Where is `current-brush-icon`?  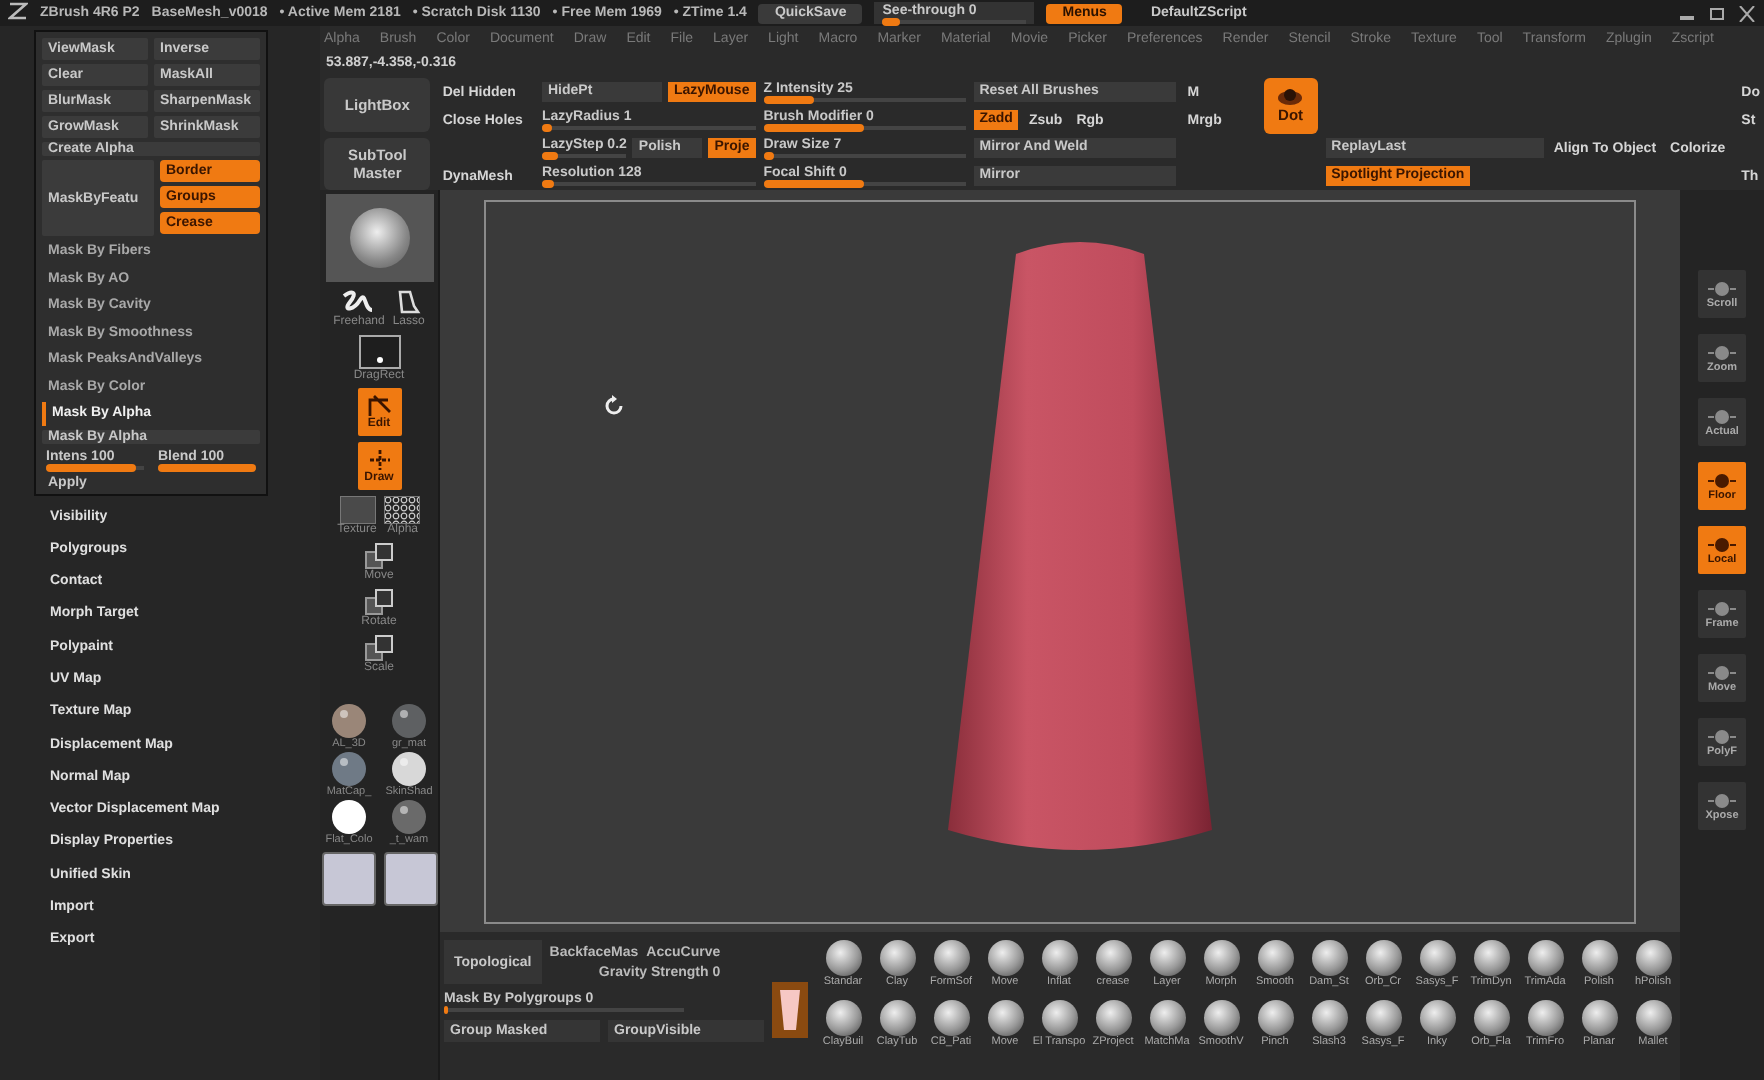 current-brush-icon is located at coordinates (790, 1010).